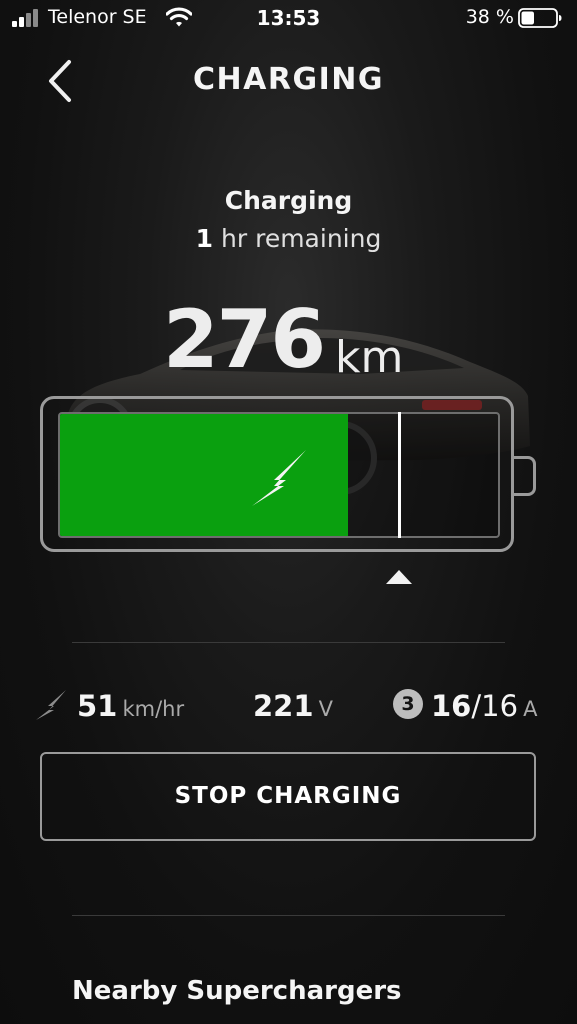 This screenshot has height=1024, width=577. Describe the element at coordinates (283, 706) in the screenshot. I see `voltage-value: 221` at that location.